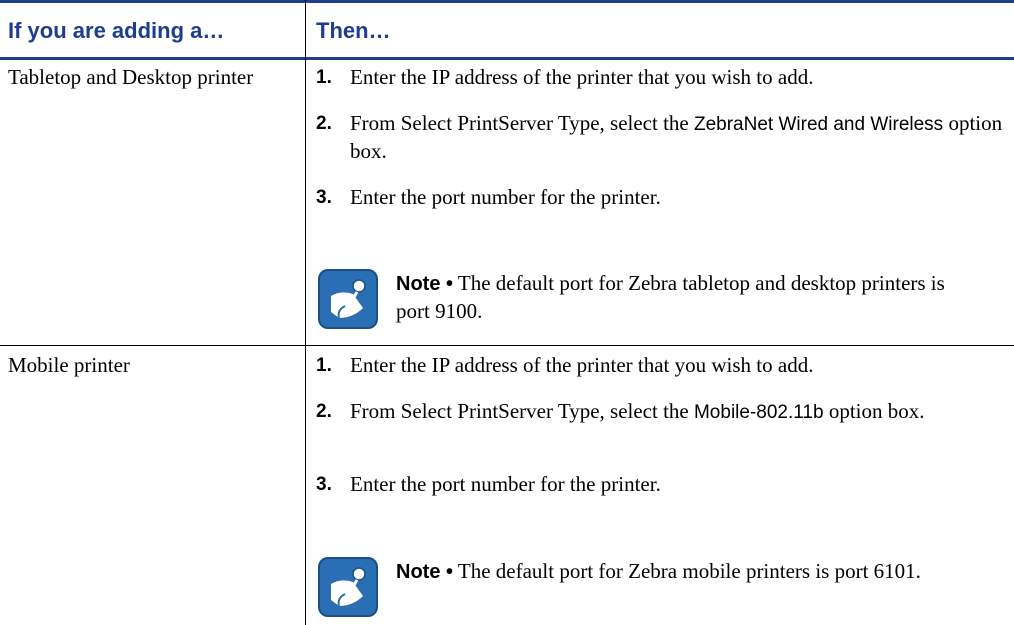  Describe the element at coordinates (507, 1) in the screenshot. I see `table-top-rule` at that location.